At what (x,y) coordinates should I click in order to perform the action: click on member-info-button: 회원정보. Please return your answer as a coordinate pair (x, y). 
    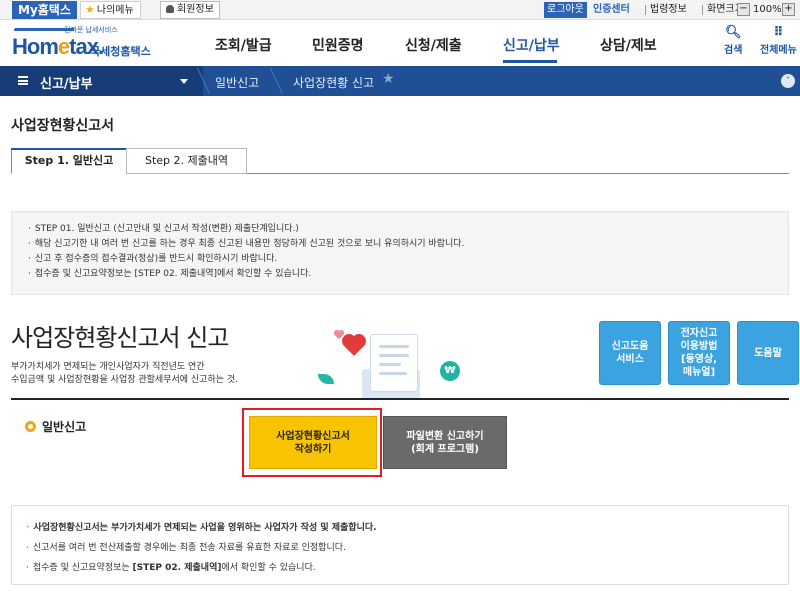
    Looking at the image, I should click on (190, 10).